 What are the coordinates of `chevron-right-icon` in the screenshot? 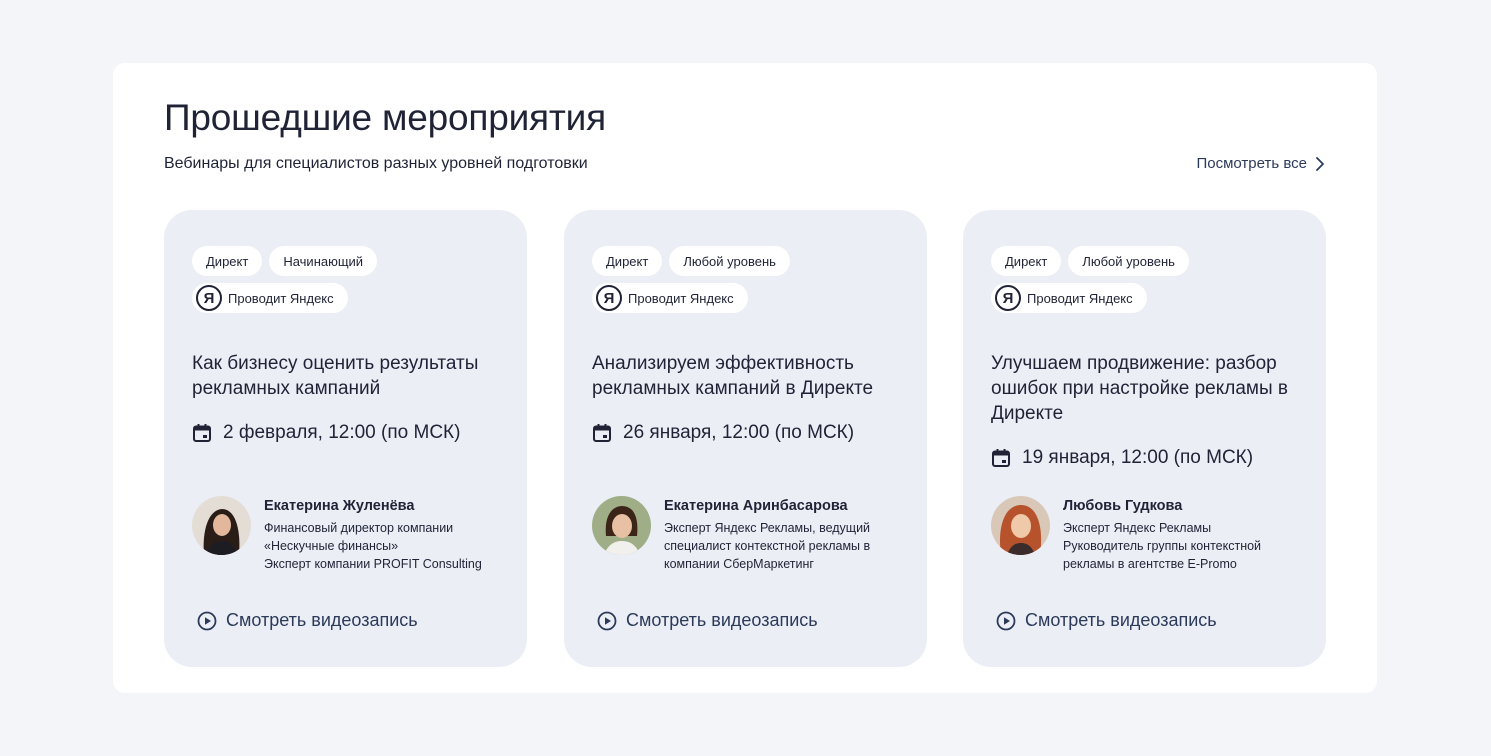 It's located at (1320, 163).